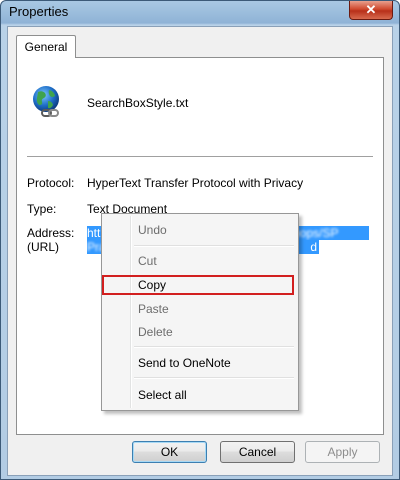 The height and width of the screenshot is (480, 400). What do you see at coordinates (200, 156) in the screenshot?
I see `divider` at bounding box center [200, 156].